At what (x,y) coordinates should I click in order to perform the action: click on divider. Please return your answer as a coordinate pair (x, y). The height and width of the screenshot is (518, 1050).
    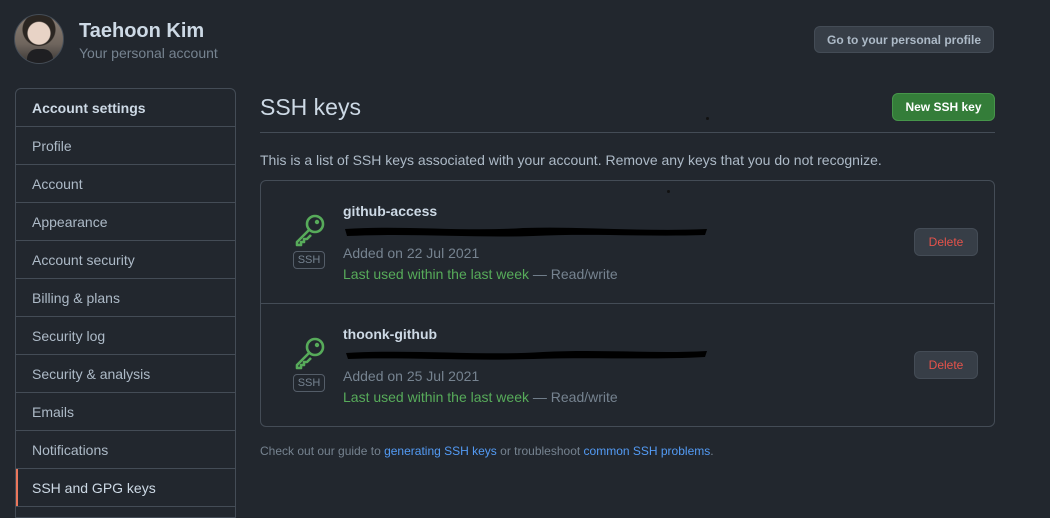
    Looking at the image, I should click on (627, 132).